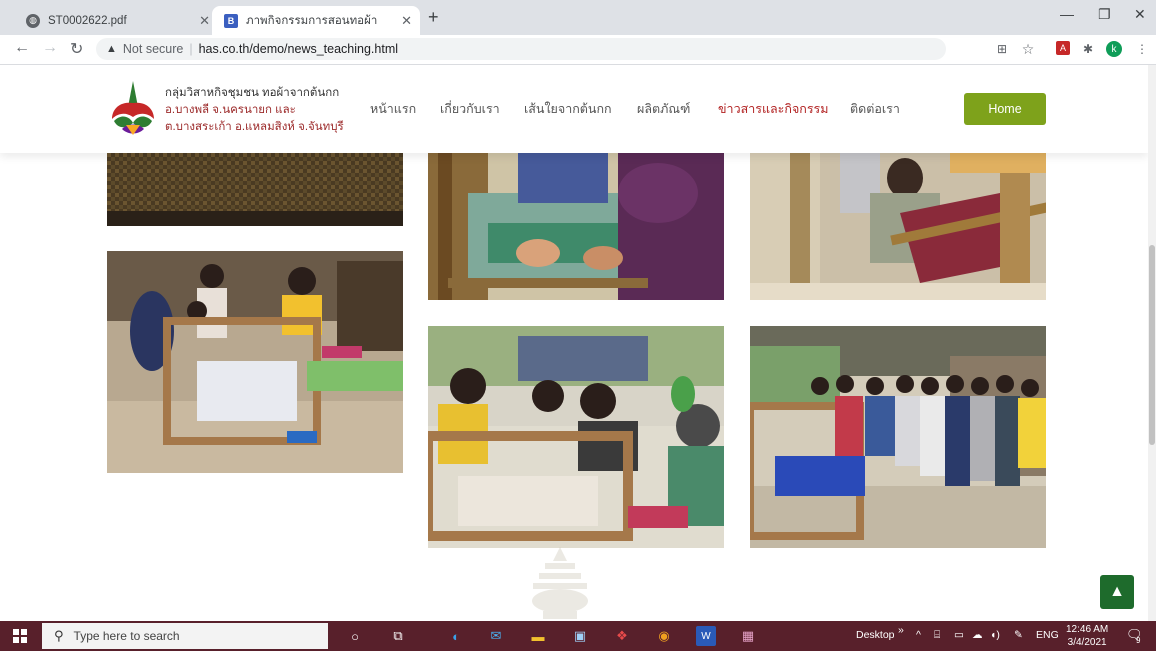 This screenshot has height=651, width=1156. I want to click on site-favicon-icon: B, so click(231, 20).